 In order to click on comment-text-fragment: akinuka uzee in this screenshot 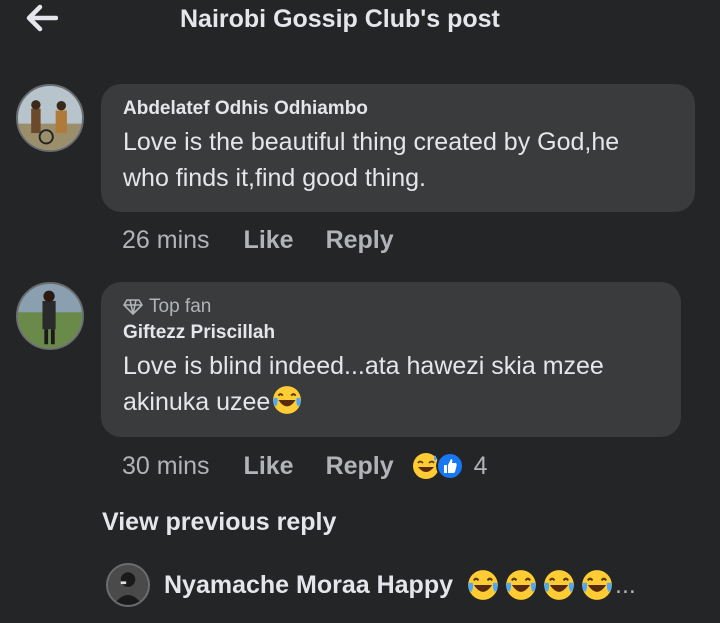, I will do `click(197, 402)`.